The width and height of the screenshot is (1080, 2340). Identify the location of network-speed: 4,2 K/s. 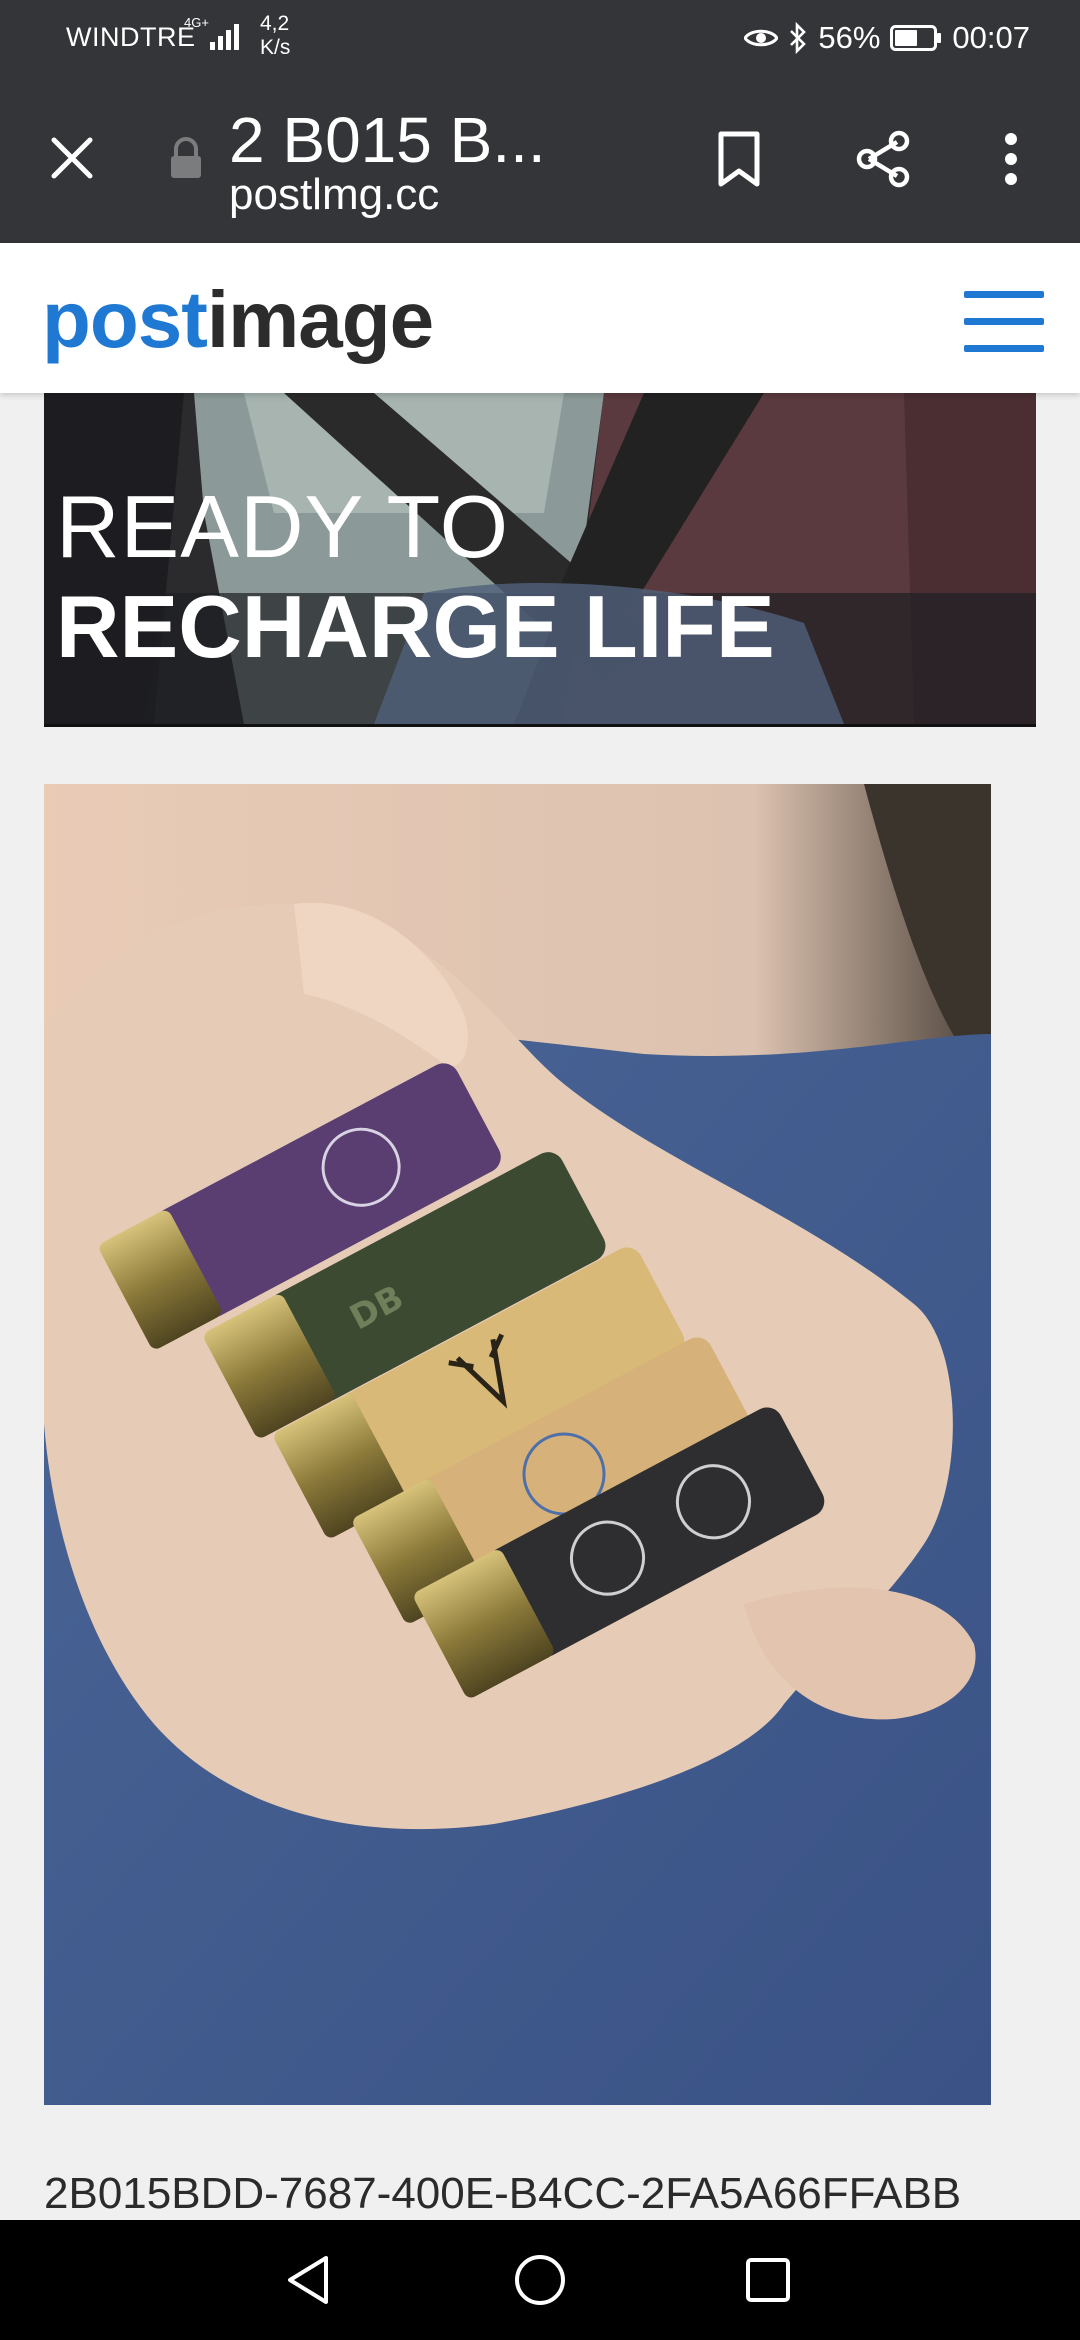
(275, 36).